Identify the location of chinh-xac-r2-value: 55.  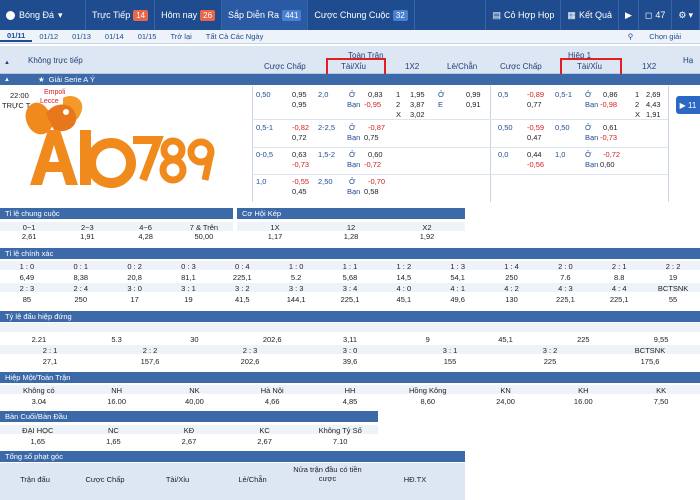
(673, 299).